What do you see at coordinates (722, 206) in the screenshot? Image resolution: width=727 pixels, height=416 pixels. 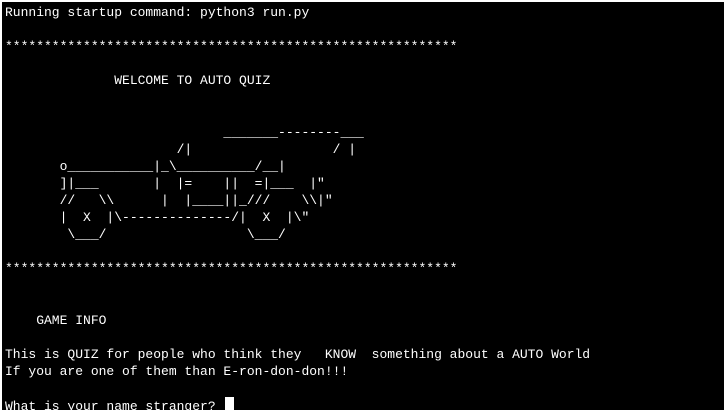 I see `terminal-edge` at bounding box center [722, 206].